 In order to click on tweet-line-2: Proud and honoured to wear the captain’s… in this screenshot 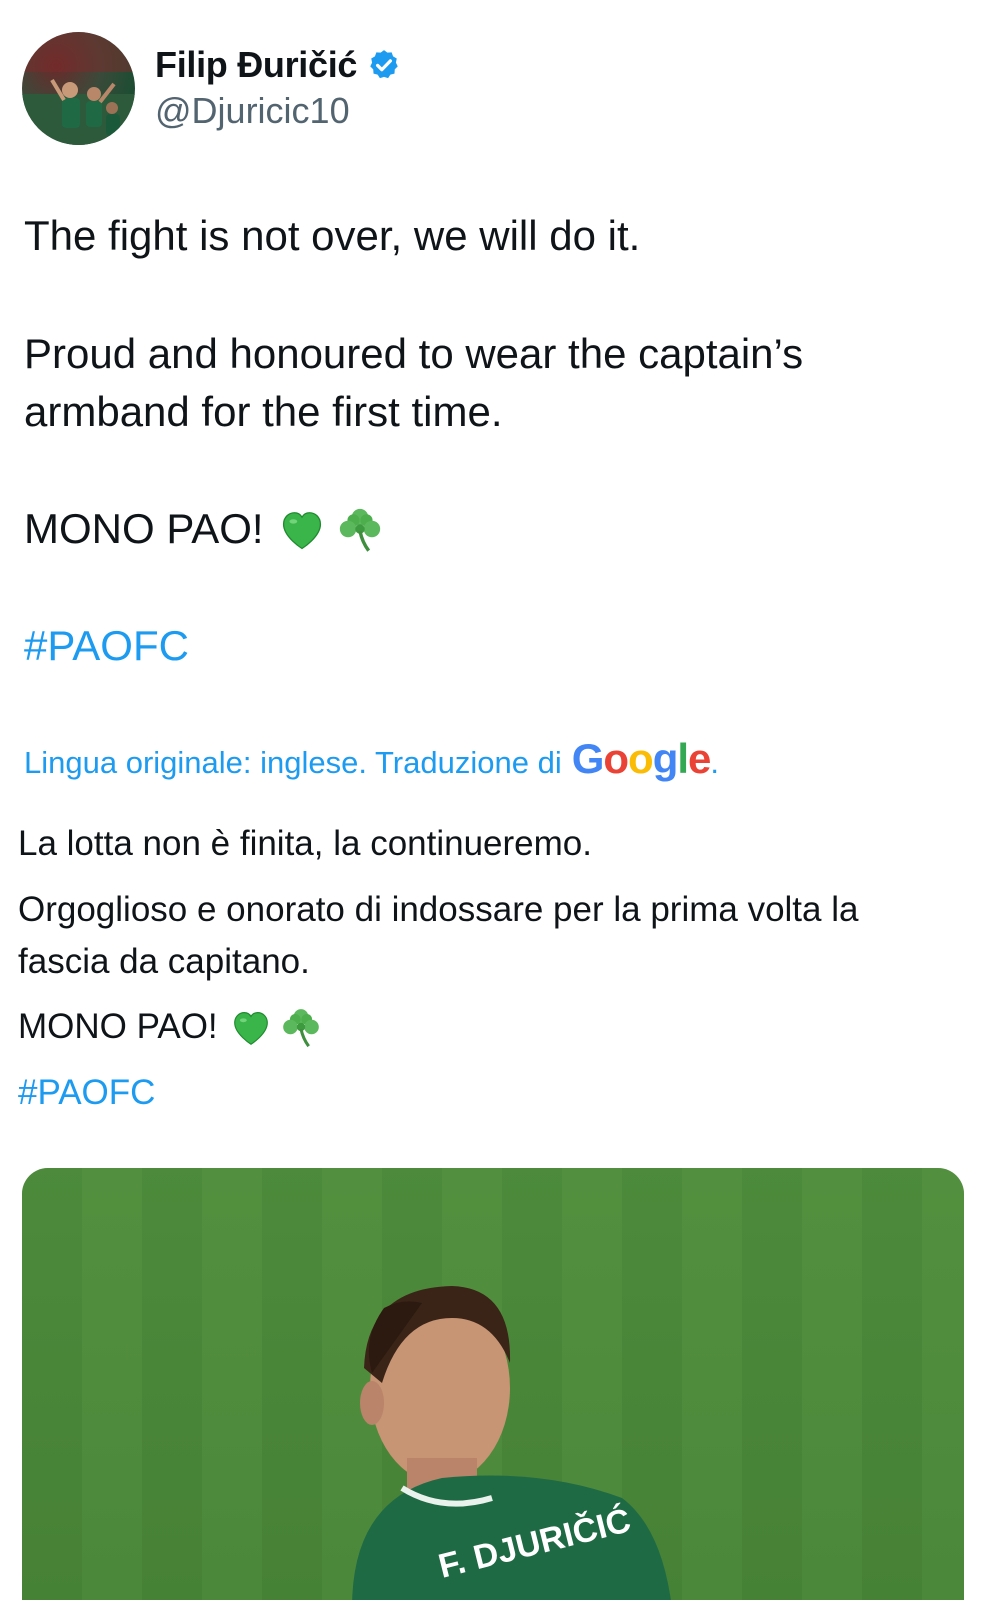, I will do `click(414, 382)`.